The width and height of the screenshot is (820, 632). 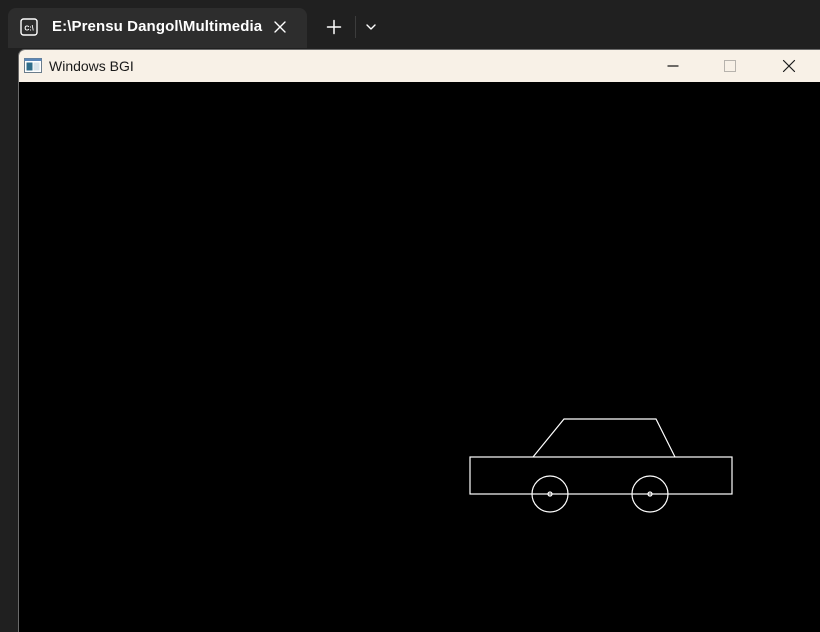 I want to click on tab-terminal: C:\ E:\Prensu Dangol\Multimedia, so click(x=157, y=28).